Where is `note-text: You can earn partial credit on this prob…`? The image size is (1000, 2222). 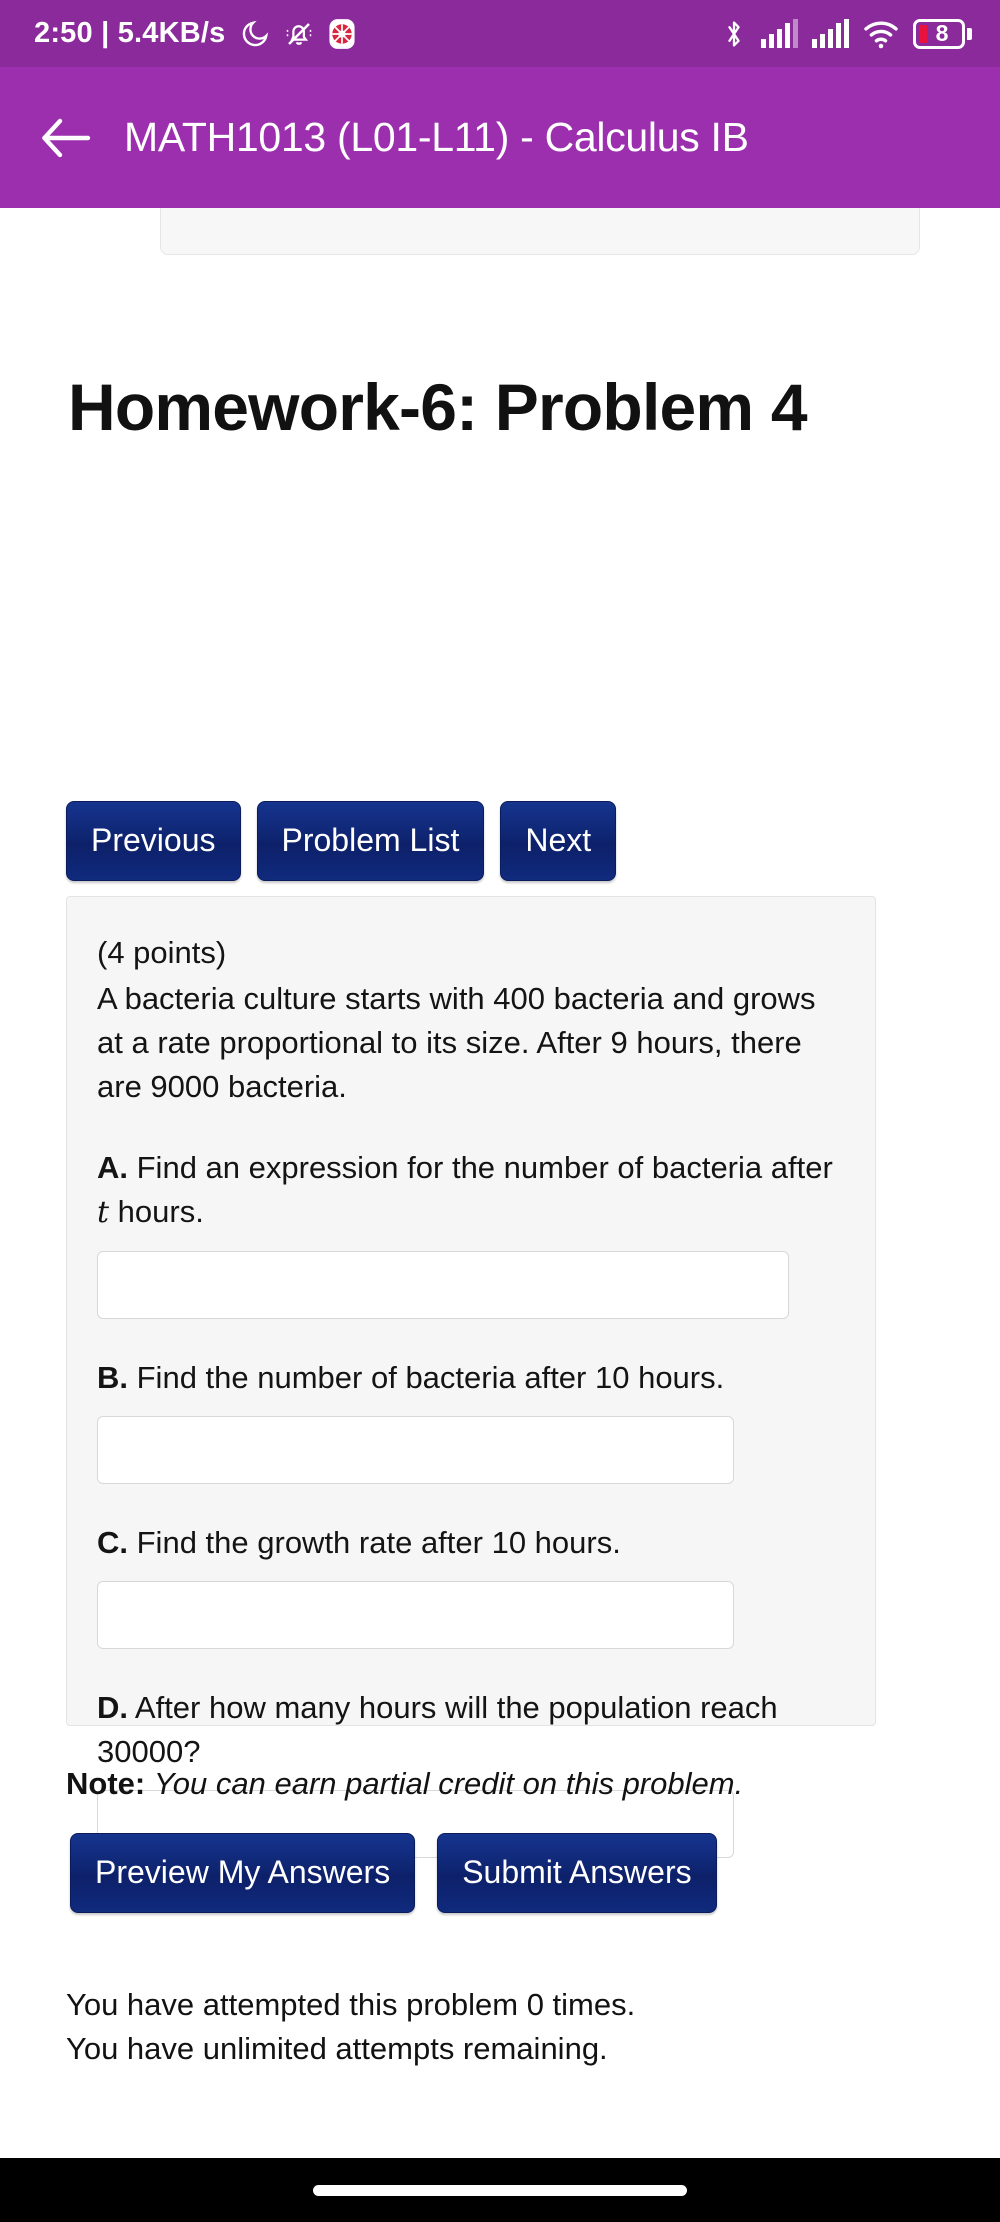 note-text: You can earn partial credit on this prob… is located at coordinates (448, 1783).